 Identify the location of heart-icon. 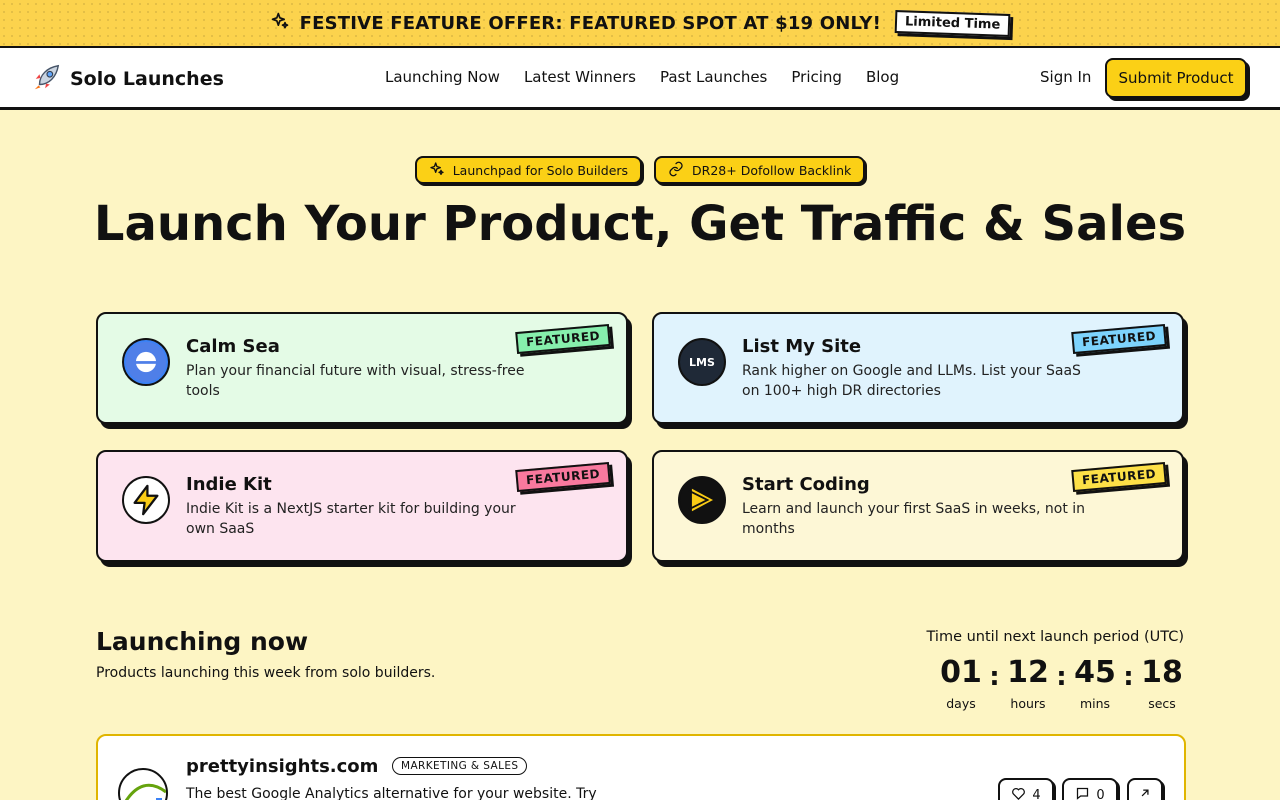
(1018, 793).